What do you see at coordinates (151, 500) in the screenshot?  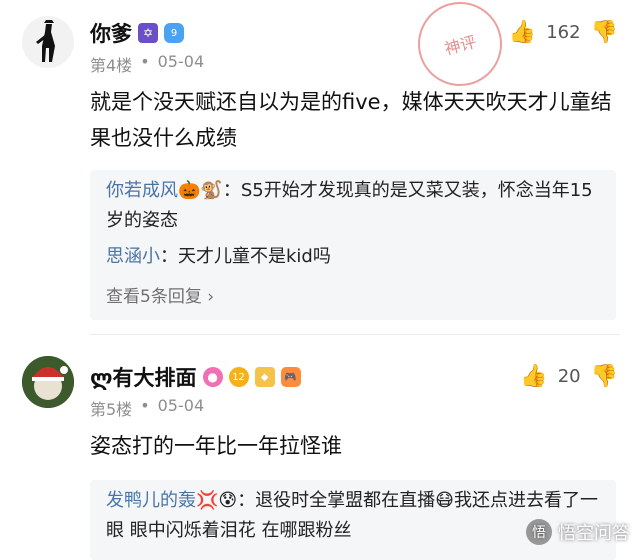 I see `reply-author: 发鸭儿的轰` at bounding box center [151, 500].